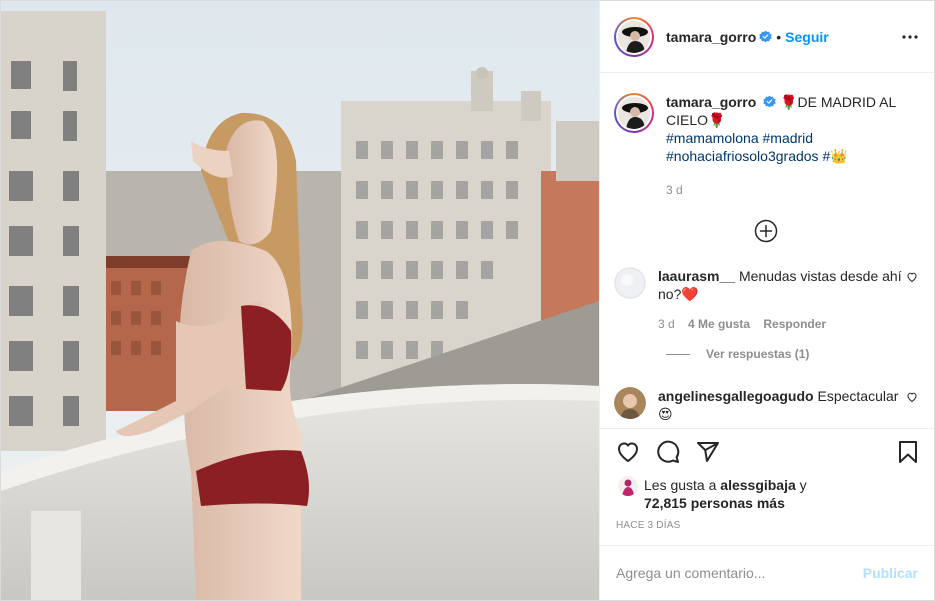  What do you see at coordinates (739, 572) in the screenshot?
I see `comment-input` at bounding box center [739, 572].